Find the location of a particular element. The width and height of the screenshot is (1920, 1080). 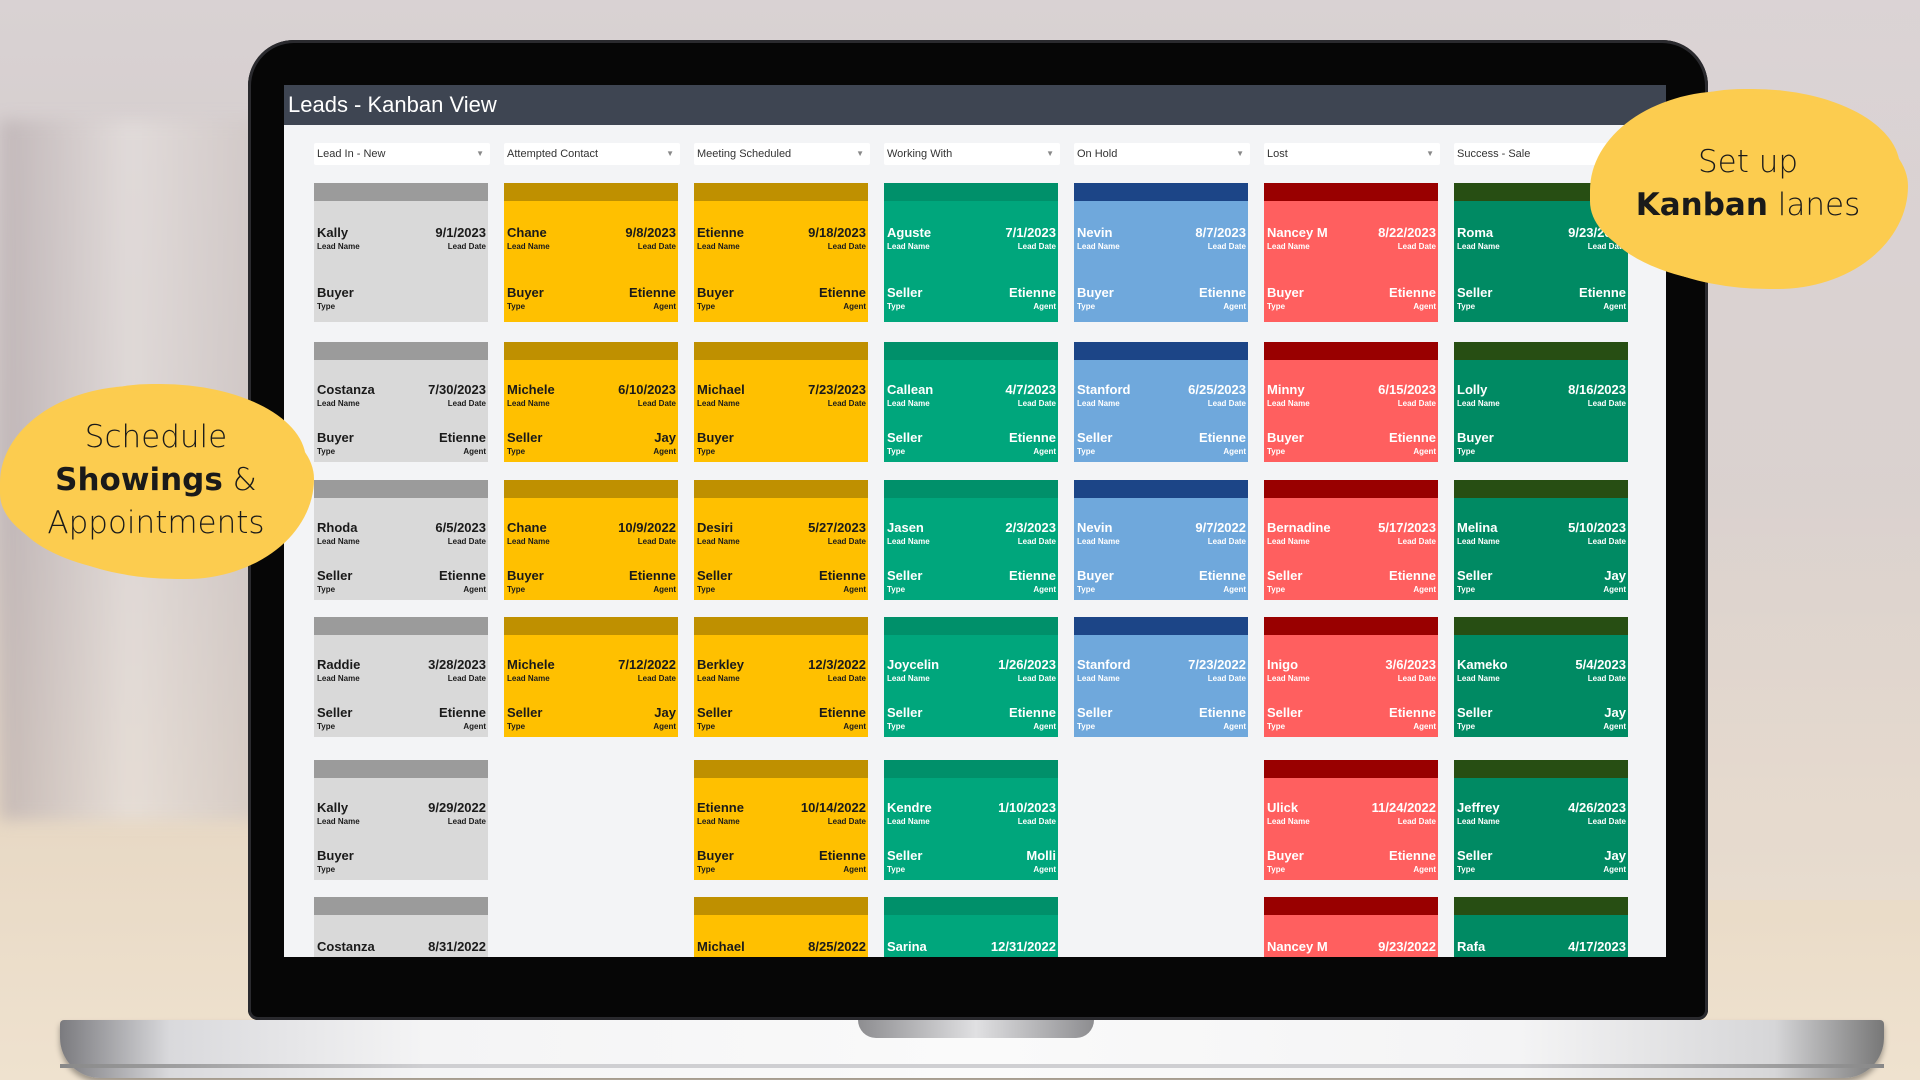

lead-card: Rafa Lead Name 4/17/2023 Lead Date is located at coordinates (1541, 927).